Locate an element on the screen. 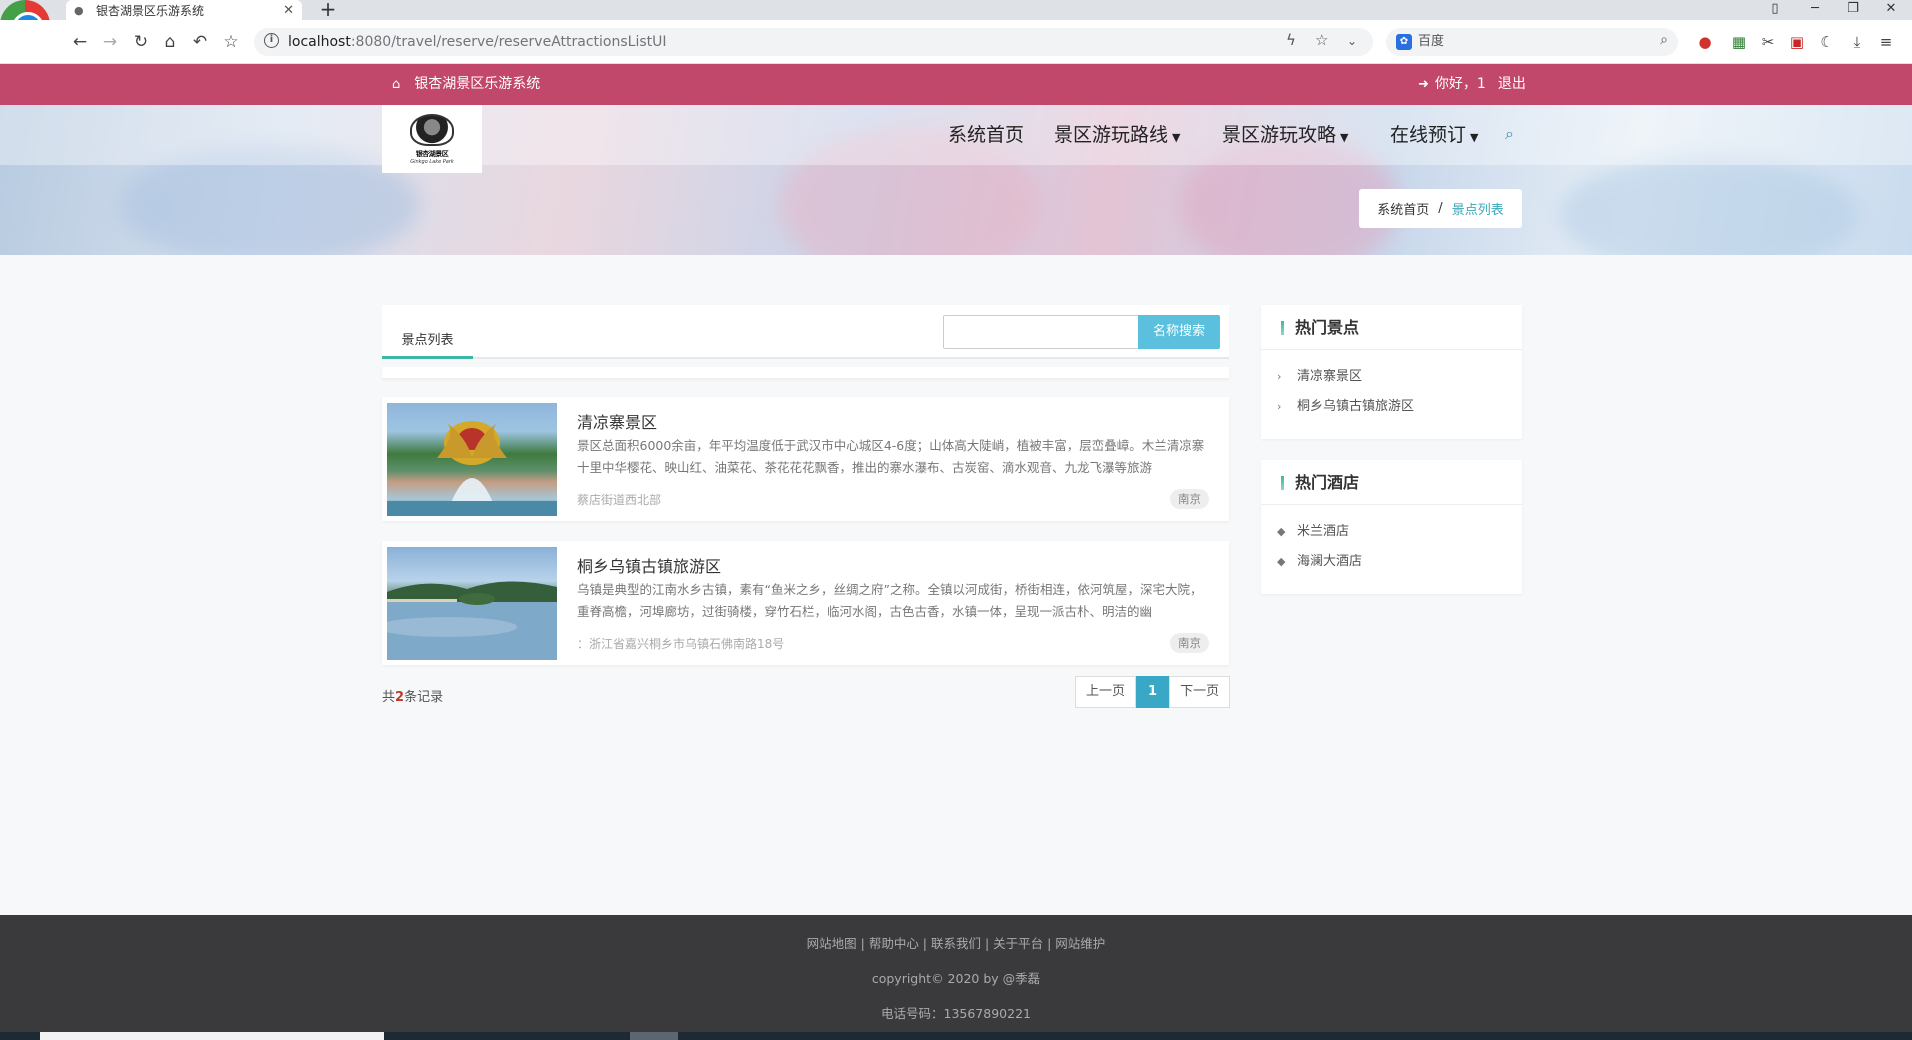 This screenshot has height=1040, width=1912. star-icon: ☆ is located at coordinates (1321, 40).